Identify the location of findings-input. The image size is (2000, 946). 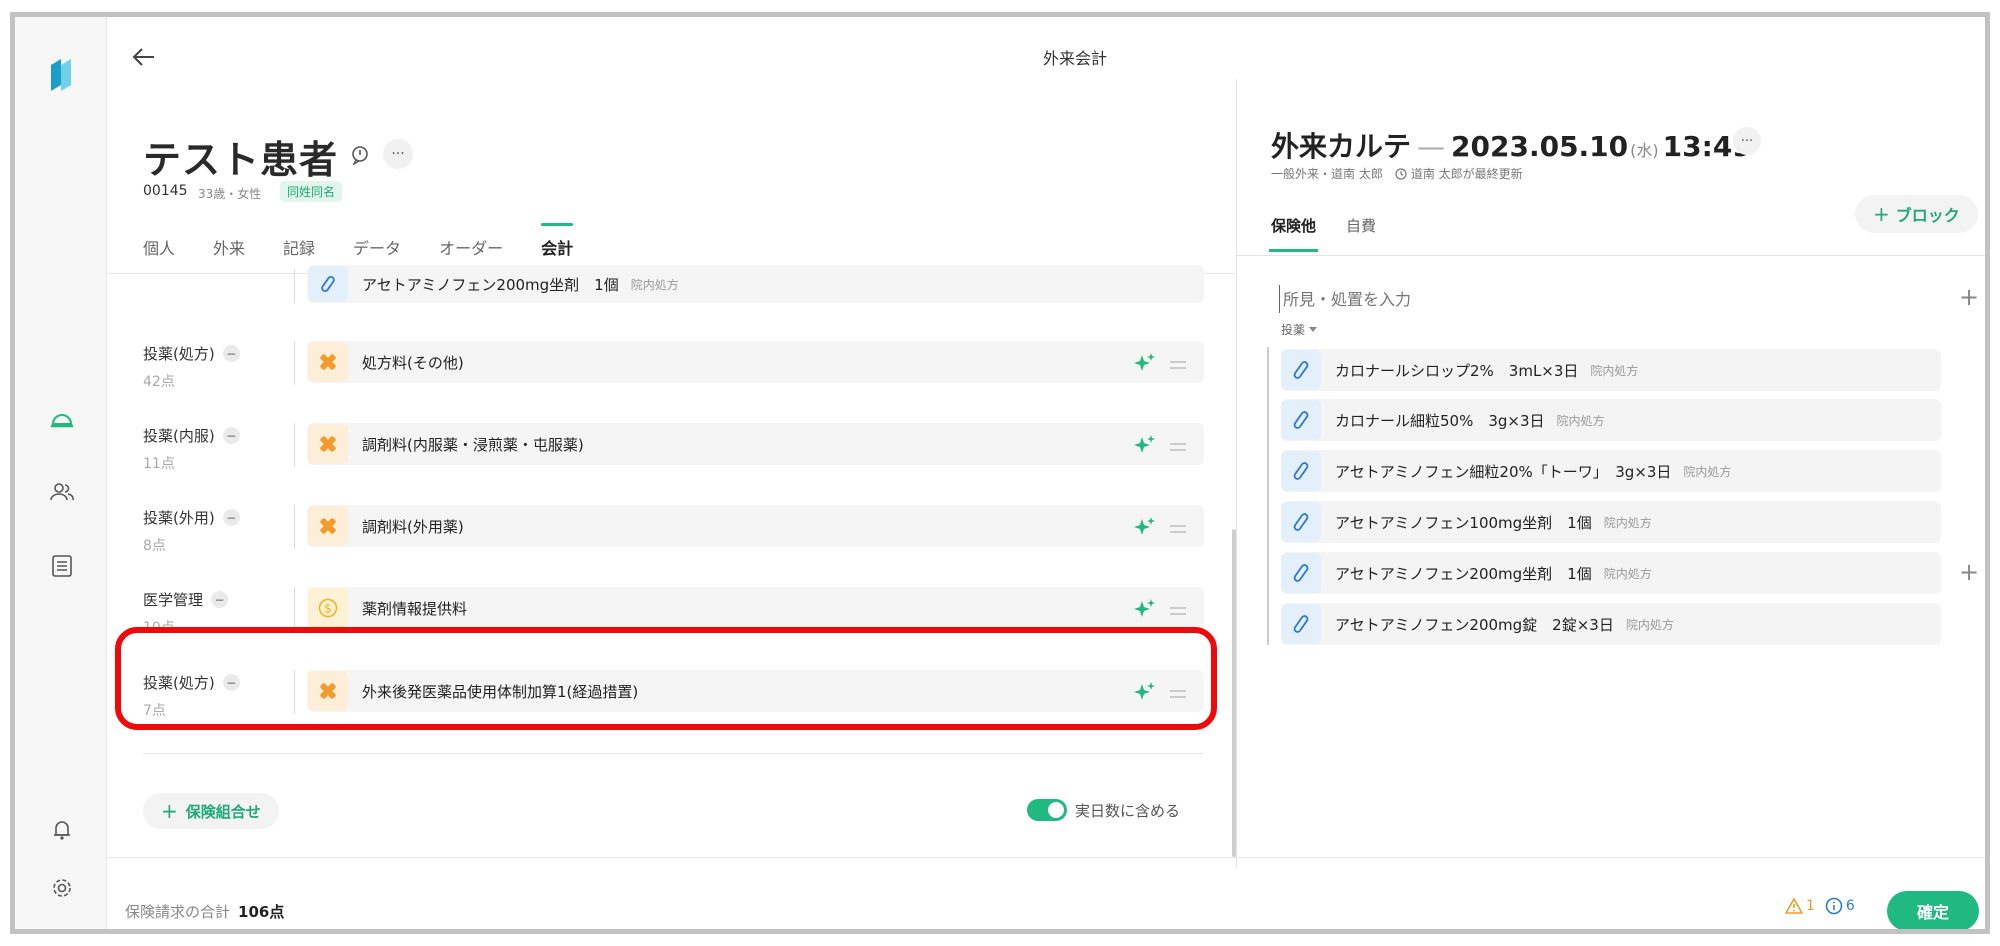
(1489, 299).